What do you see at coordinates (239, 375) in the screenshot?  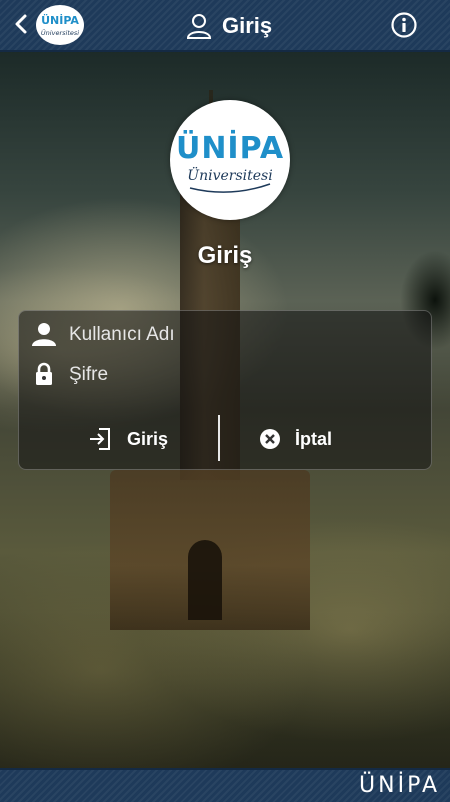 I see `password-input` at bounding box center [239, 375].